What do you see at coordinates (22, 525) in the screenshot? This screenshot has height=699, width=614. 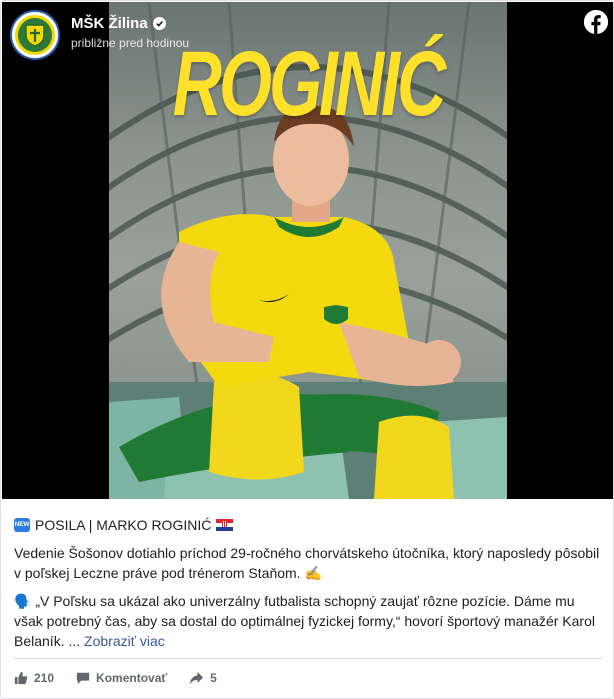 I see `new-badge-icon: NEW` at bounding box center [22, 525].